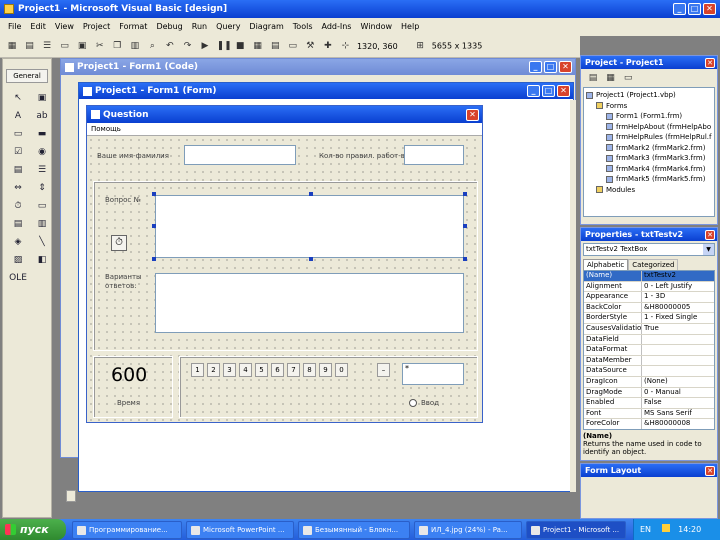 The height and width of the screenshot is (540, 720). What do you see at coordinates (42, 260) in the screenshot?
I see `data-icon: ◧` at bounding box center [42, 260].